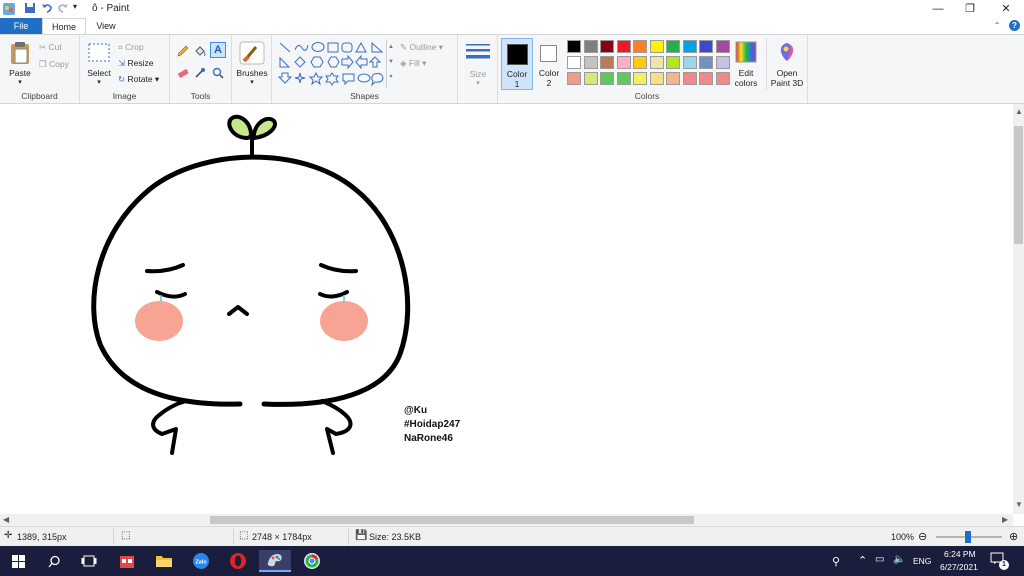 Image resolution: width=1024 pixels, height=576 pixels. What do you see at coordinates (6, 519) in the screenshot?
I see `scroll-left-icon: ◀` at bounding box center [6, 519].